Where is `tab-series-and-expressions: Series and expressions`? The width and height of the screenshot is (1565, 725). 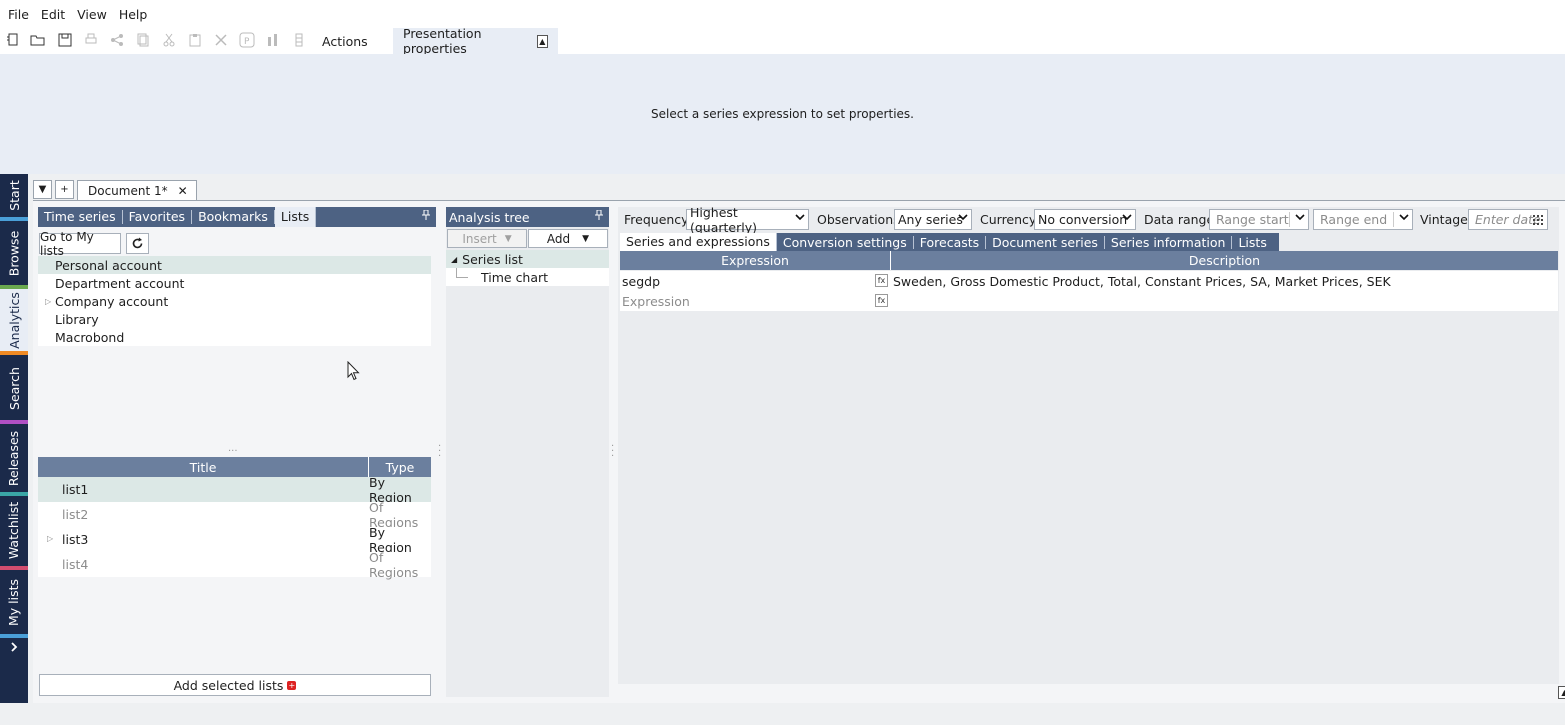
tab-series-and-expressions: Series and expressions is located at coordinates (698, 242).